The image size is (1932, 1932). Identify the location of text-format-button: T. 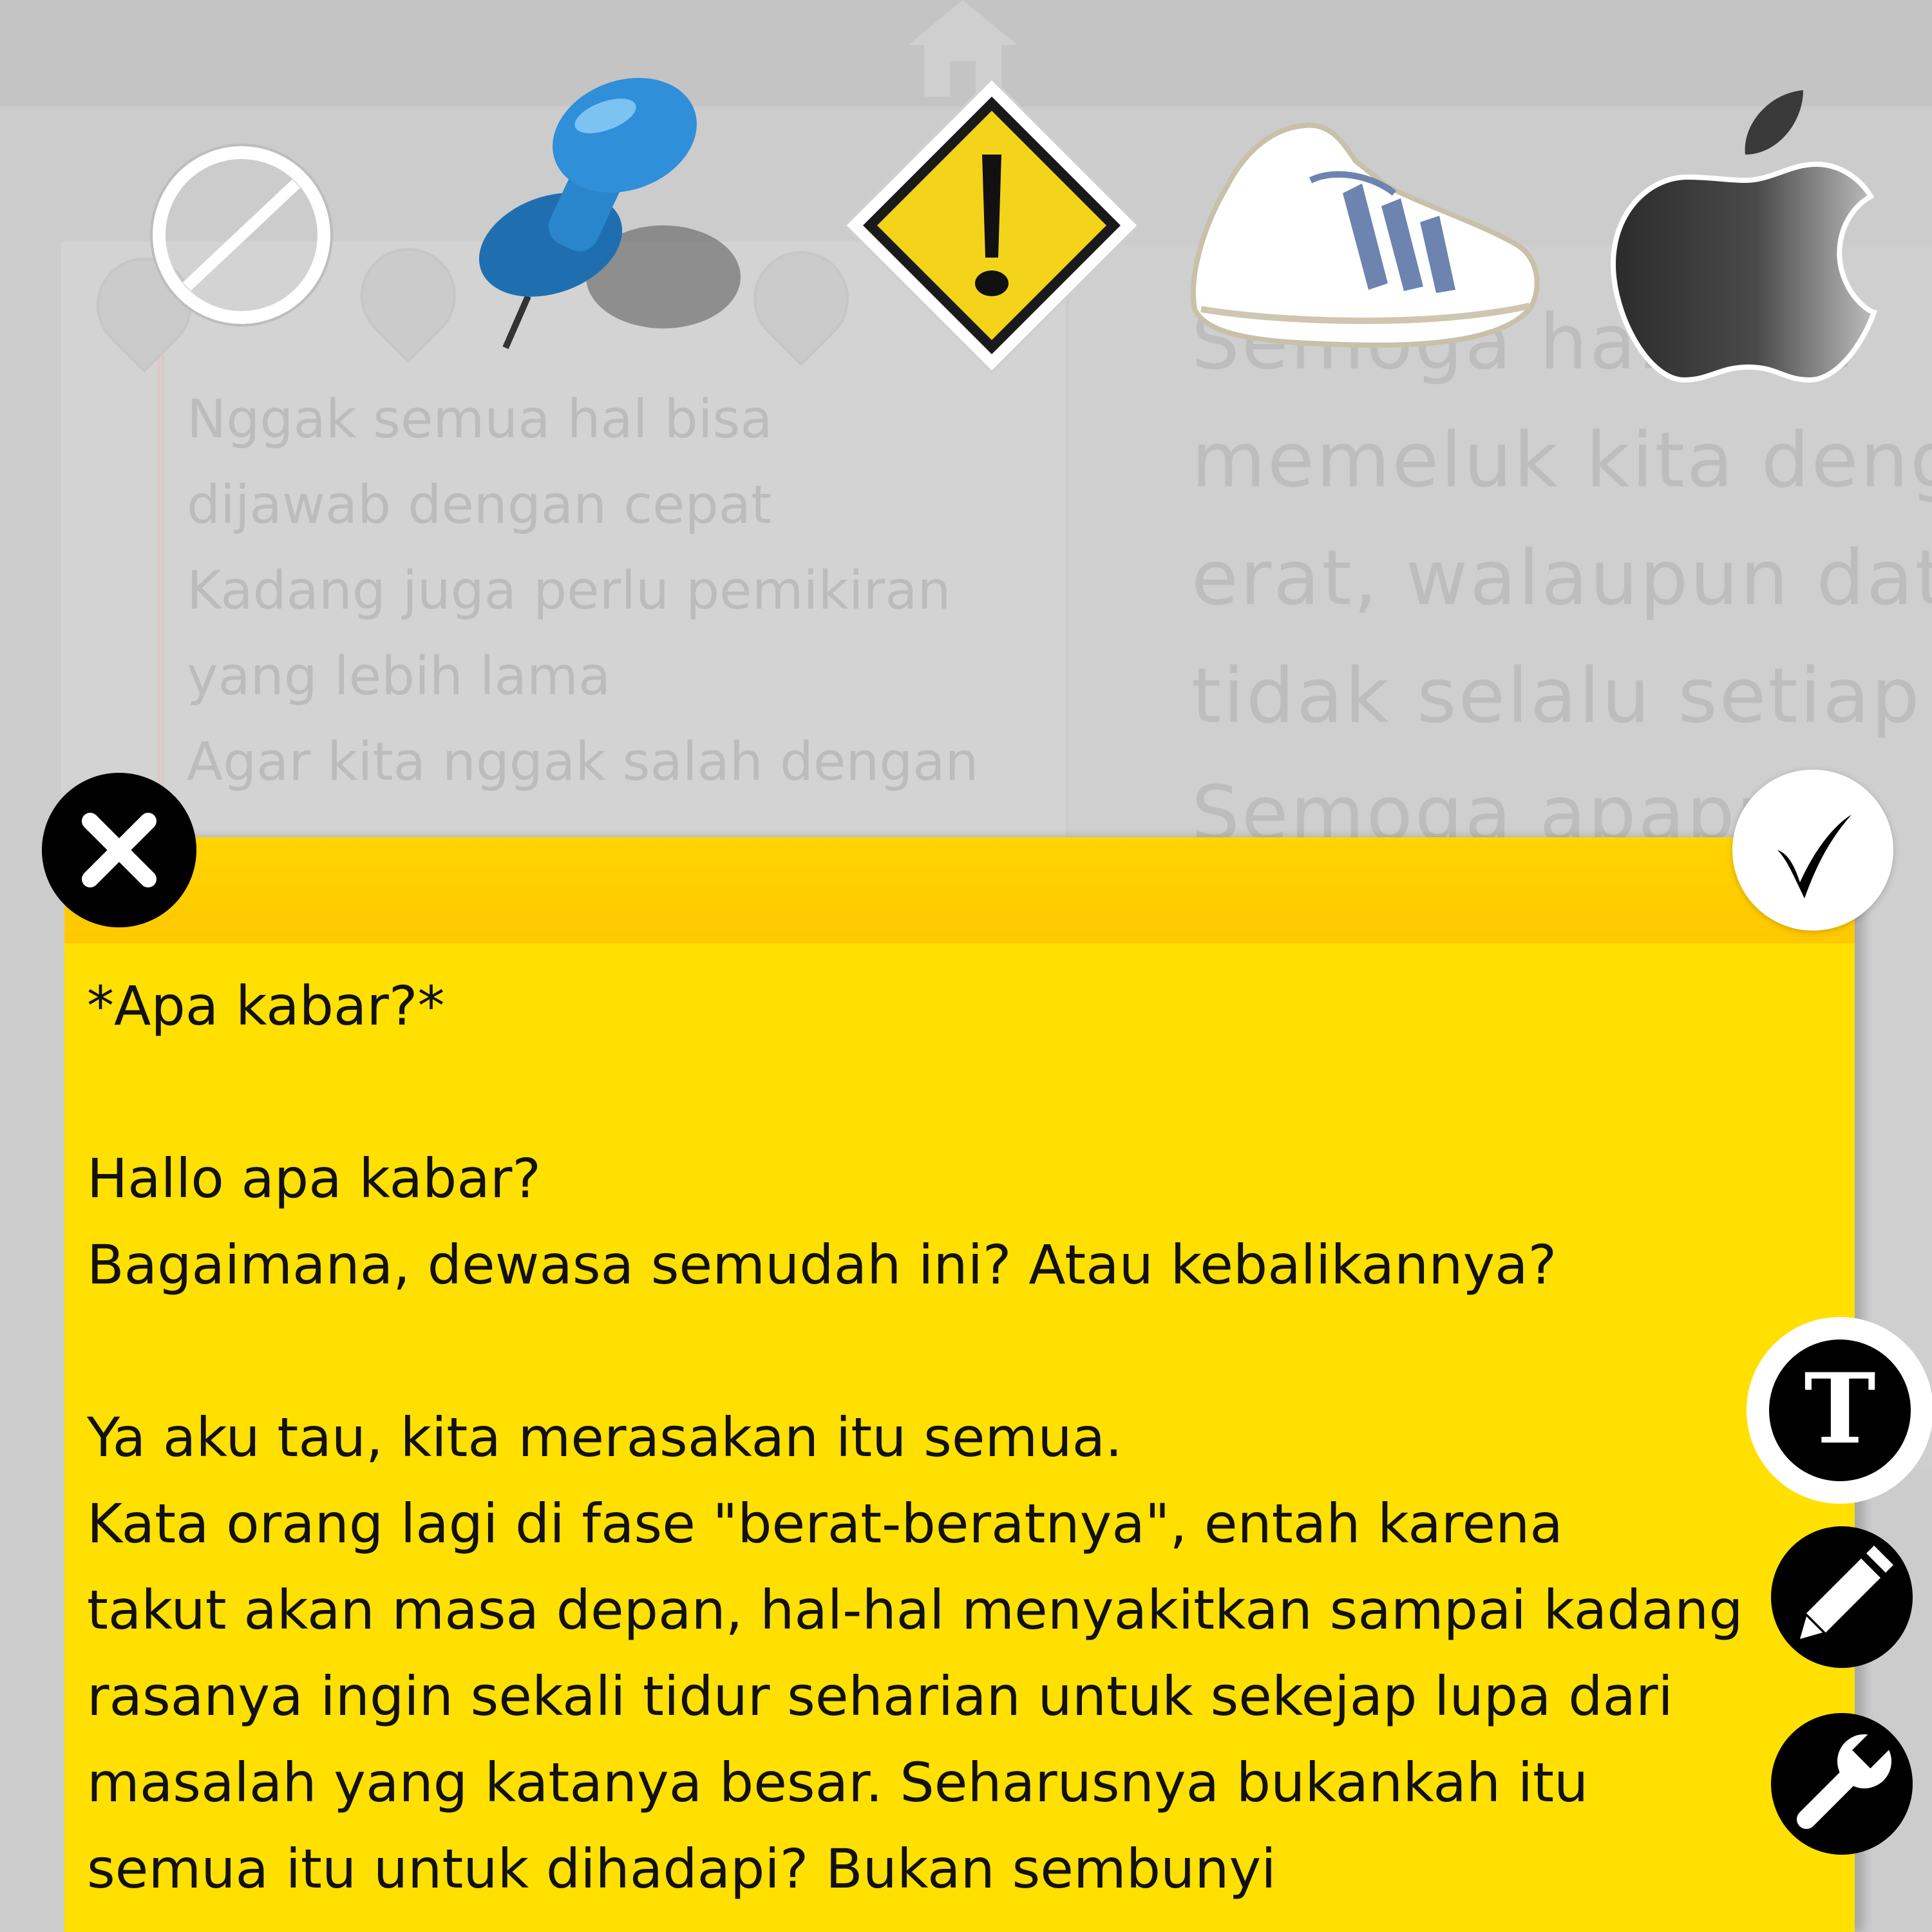
(1839, 1411).